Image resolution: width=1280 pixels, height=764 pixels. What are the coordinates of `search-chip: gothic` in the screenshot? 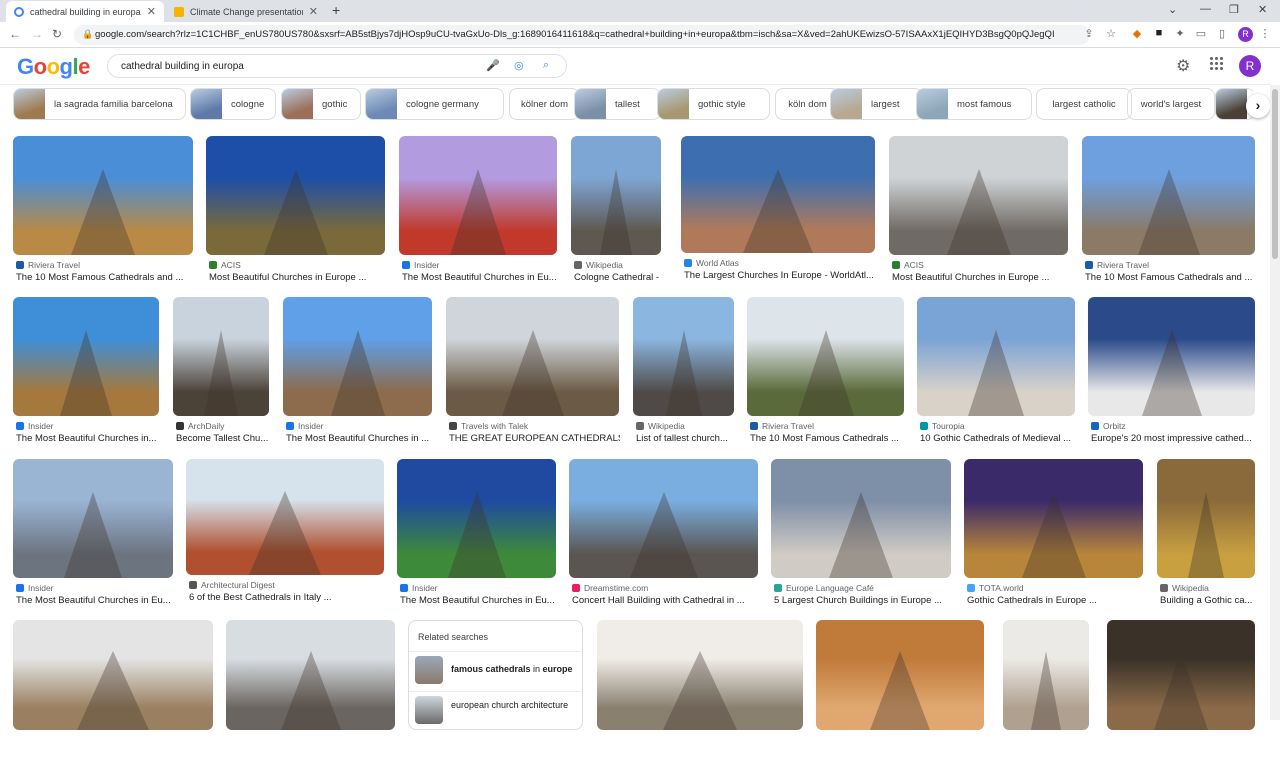 It's located at (321, 104).